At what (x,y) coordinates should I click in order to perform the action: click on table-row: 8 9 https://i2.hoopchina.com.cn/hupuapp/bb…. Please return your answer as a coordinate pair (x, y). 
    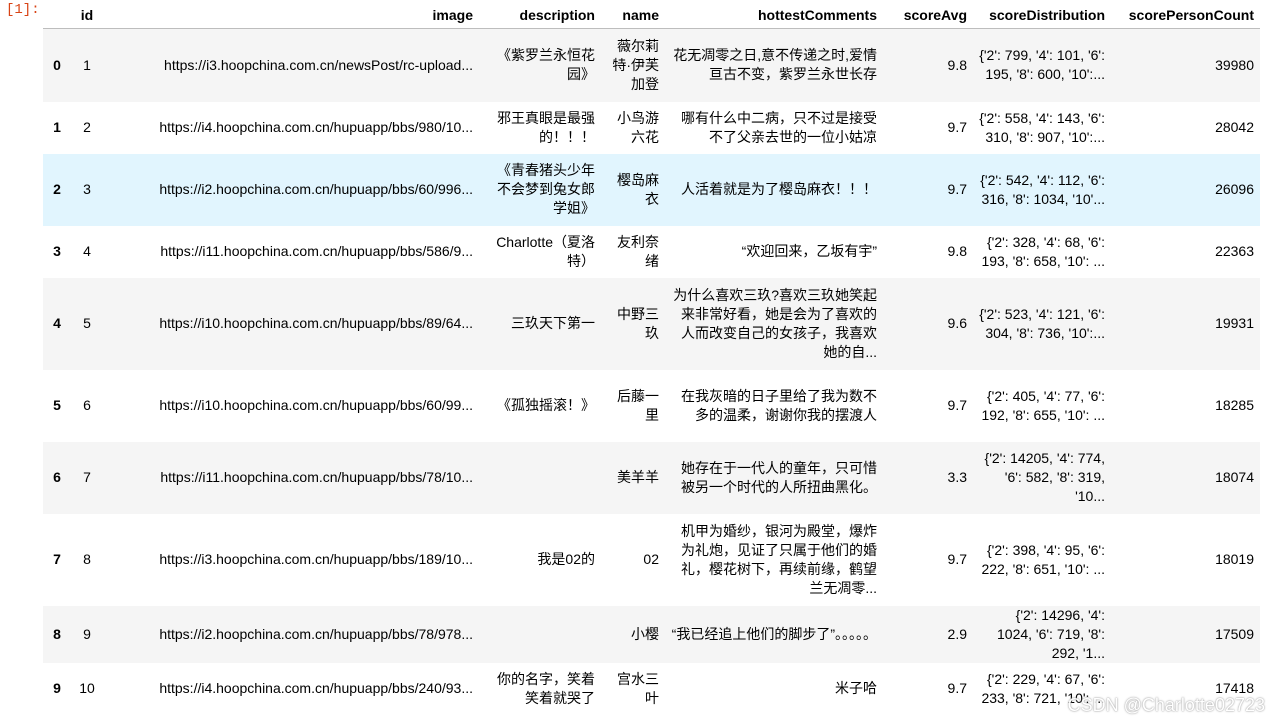
    Looking at the image, I should click on (651, 634).